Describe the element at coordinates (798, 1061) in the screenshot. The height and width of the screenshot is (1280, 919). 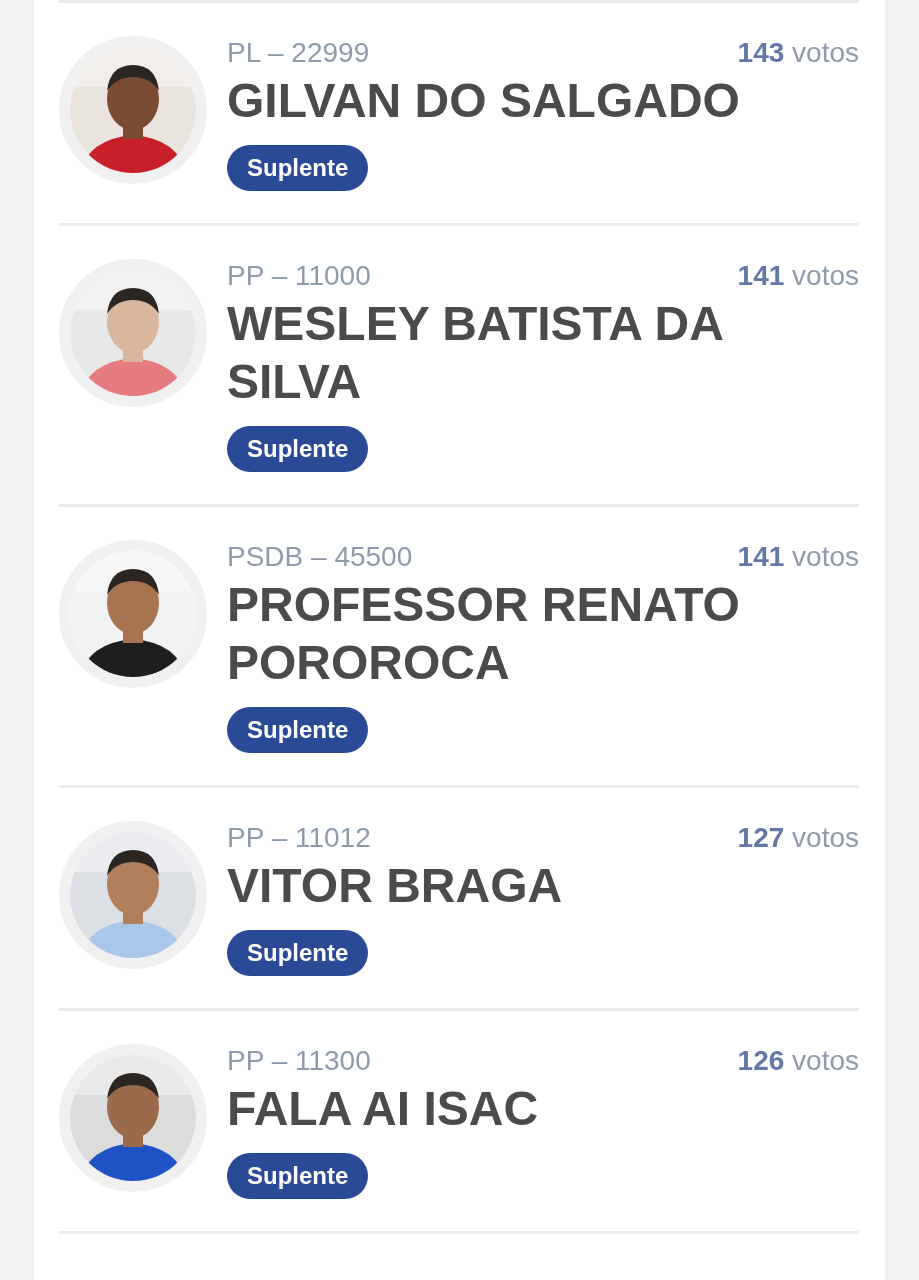
I see `vote-count: 126 votos` at that location.